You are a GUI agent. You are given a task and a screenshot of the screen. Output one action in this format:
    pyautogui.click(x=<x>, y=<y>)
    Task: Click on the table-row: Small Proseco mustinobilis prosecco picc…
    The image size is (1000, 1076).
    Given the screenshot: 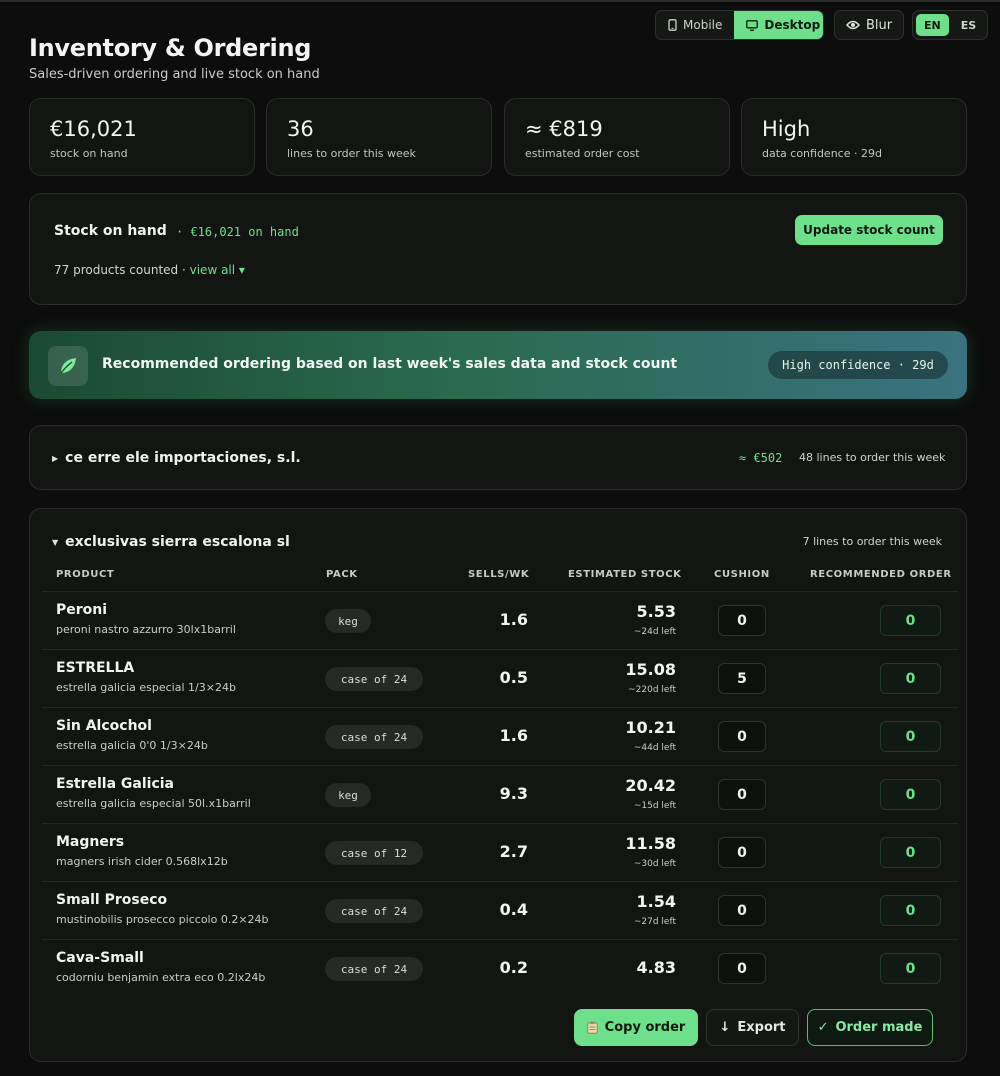 What is the action you would take?
    pyautogui.click(x=500, y=910)
    